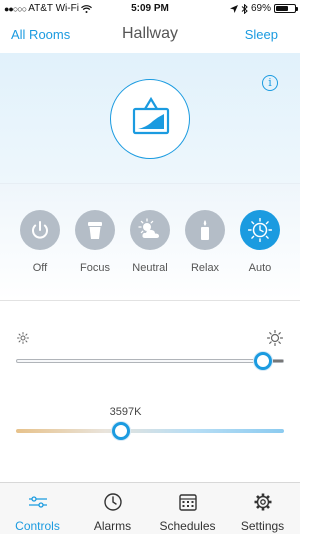 Image resolution: width=320 pixels, height=534 pixels. Describe the element at coordinates (95, 268) in the screenshot. I see `mode-label: Focus` at that location.